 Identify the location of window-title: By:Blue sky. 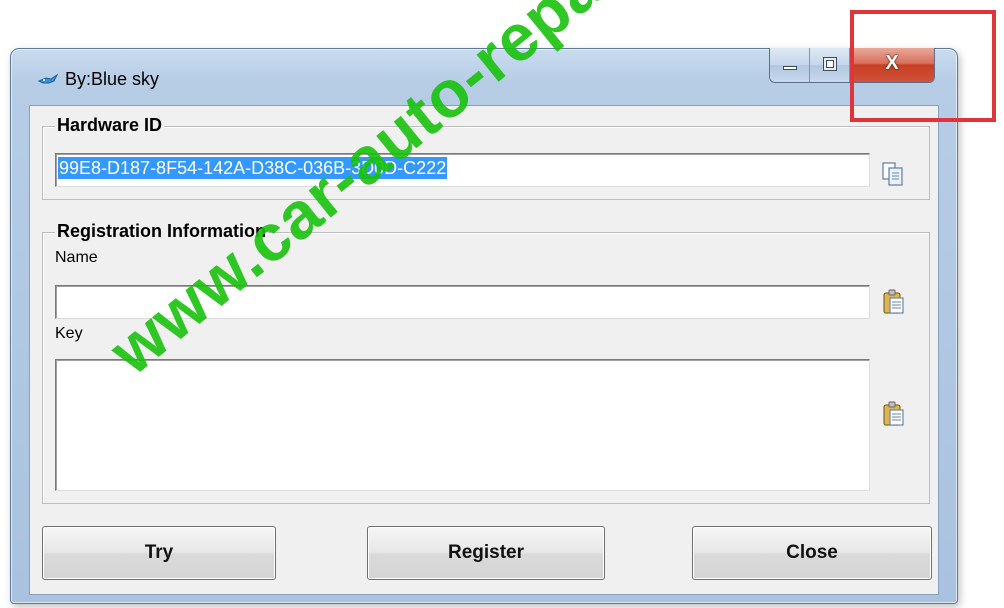
(112, 79).